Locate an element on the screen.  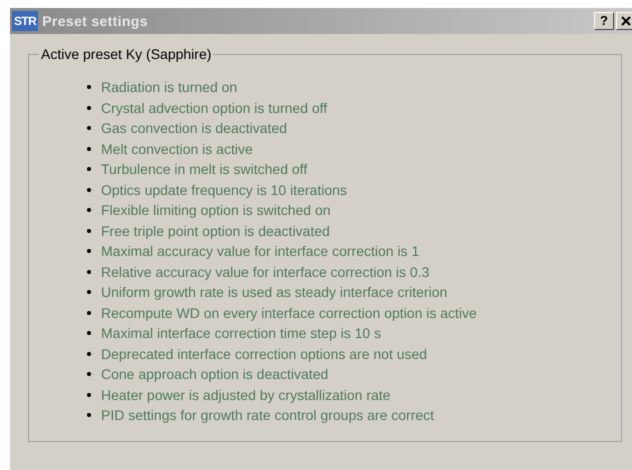
help-button: ? is located at coordinates (604, 21).